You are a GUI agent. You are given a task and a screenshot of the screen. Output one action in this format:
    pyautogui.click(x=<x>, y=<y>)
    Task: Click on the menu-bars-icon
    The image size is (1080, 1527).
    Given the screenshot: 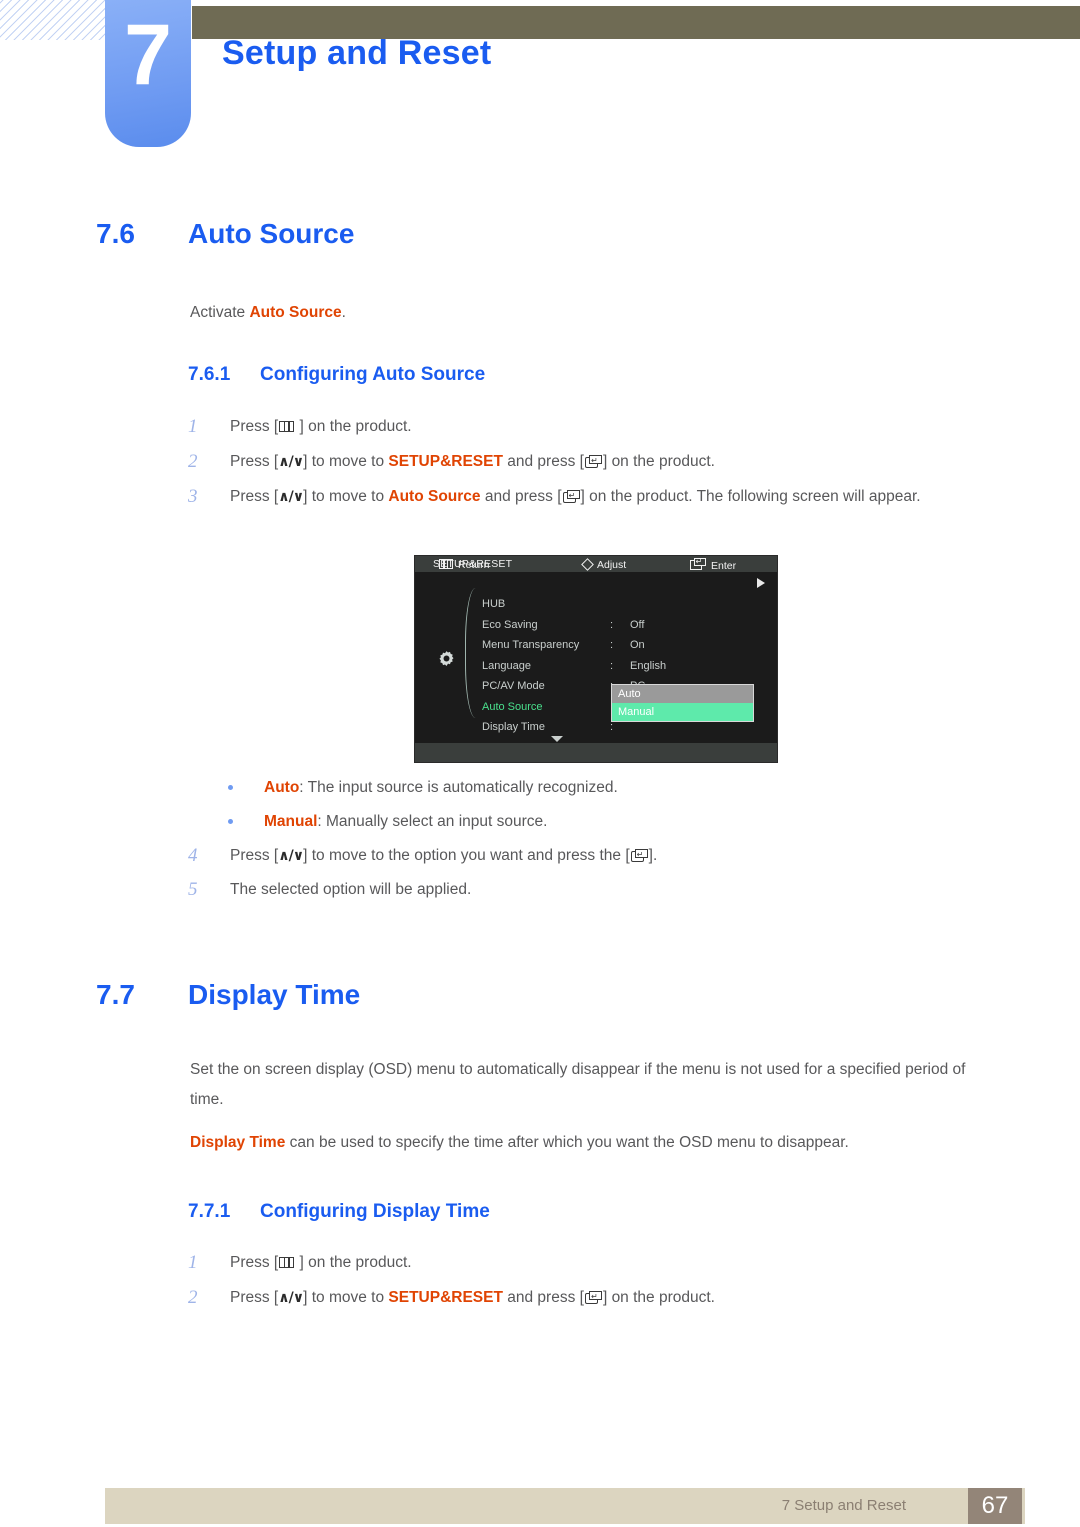 What is the action you would take?
    pyautogui.click(x=446, y=566)
    